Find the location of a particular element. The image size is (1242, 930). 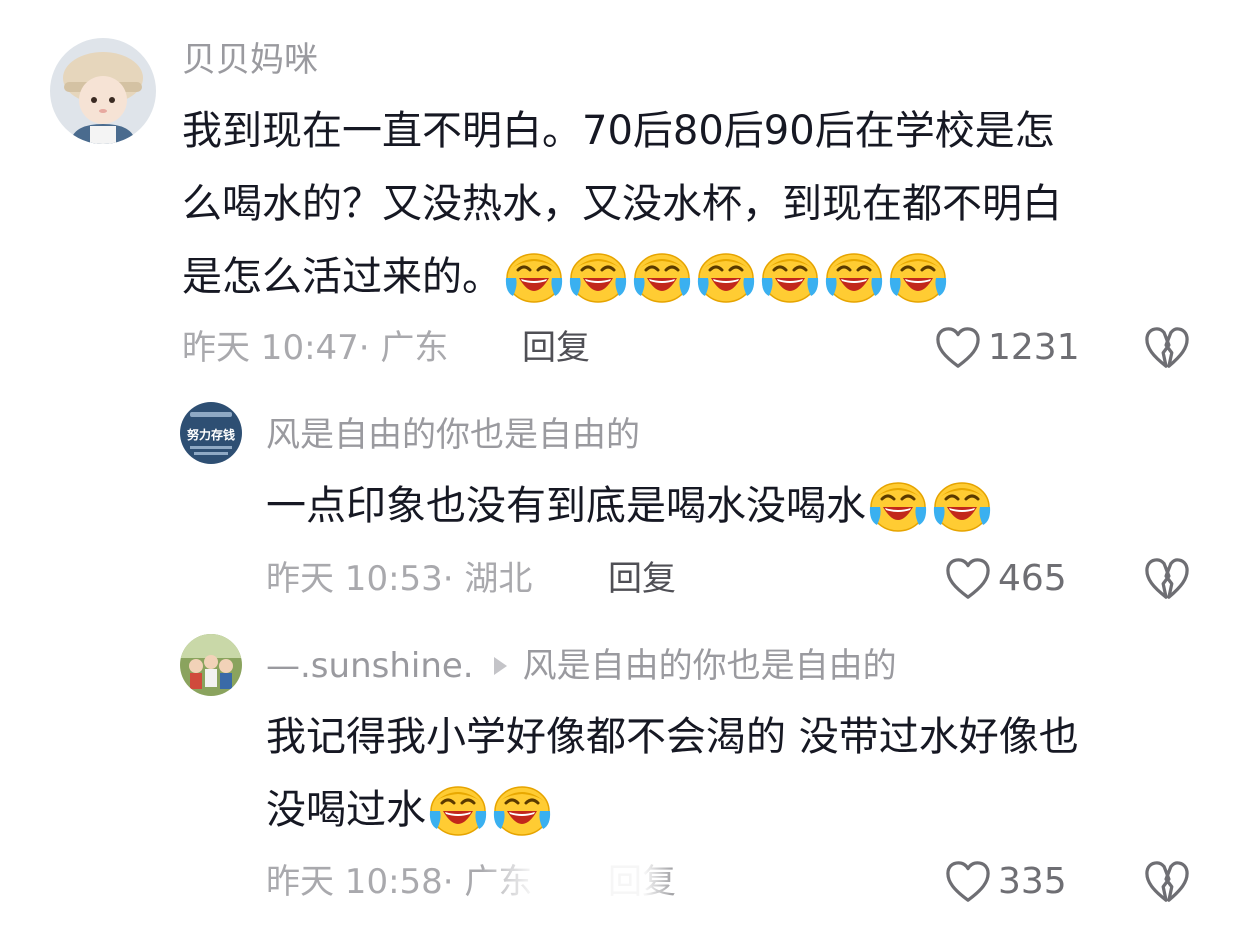

username: 贝贝妈咪 is located at coordinates (250, 60).